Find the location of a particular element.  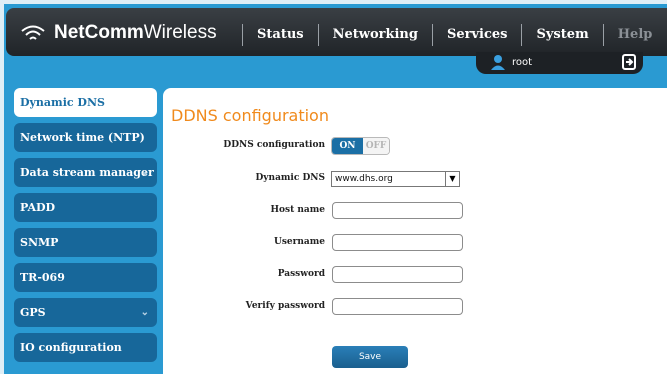

username-label: Username is located at coordinates (299, 242).